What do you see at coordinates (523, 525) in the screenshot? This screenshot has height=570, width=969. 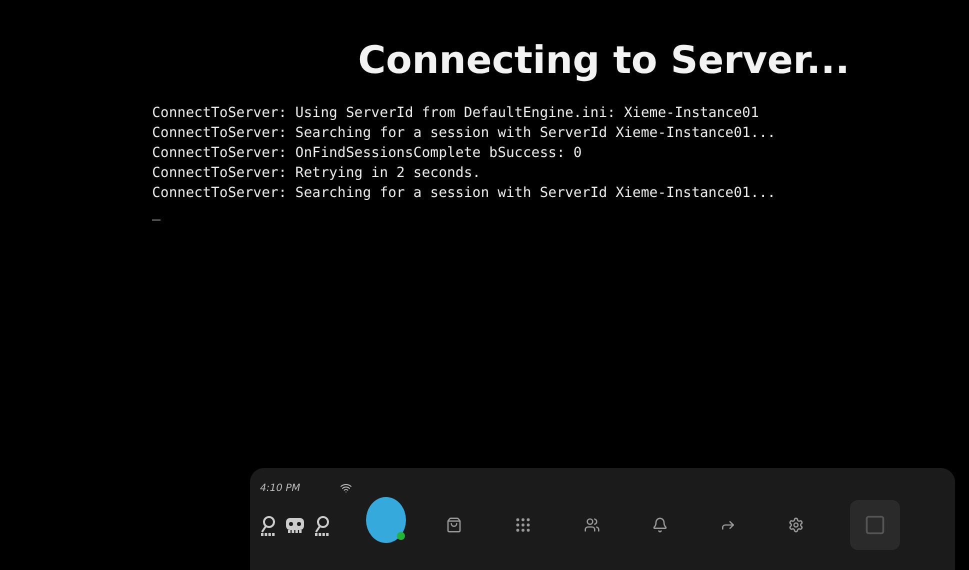 I see `apps-grid-icon` at bounding box center [523, 525].